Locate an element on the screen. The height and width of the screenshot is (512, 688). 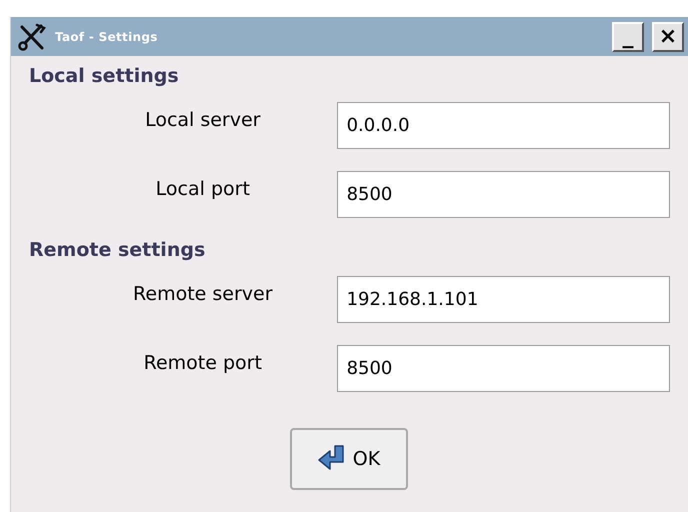
field-label: Remote server is located at coordinates (202, 295).